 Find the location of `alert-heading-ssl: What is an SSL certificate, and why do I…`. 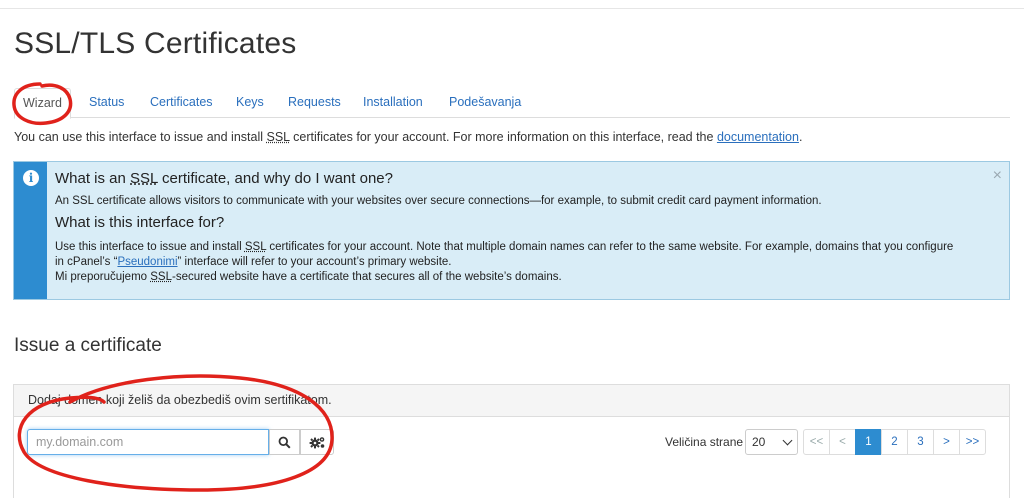

alert-heading-ssl: What is an SSL certificate, and why do I… is located at coordinates (224, 178).